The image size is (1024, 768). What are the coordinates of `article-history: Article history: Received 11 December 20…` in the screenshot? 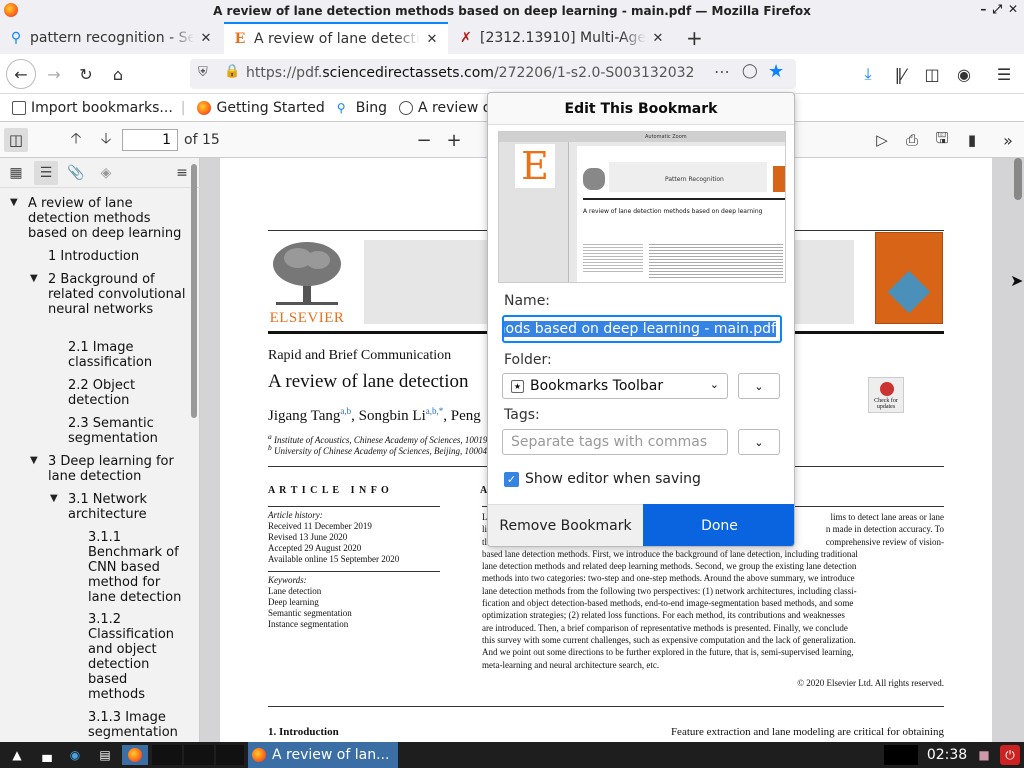 It's located at (334, 537).